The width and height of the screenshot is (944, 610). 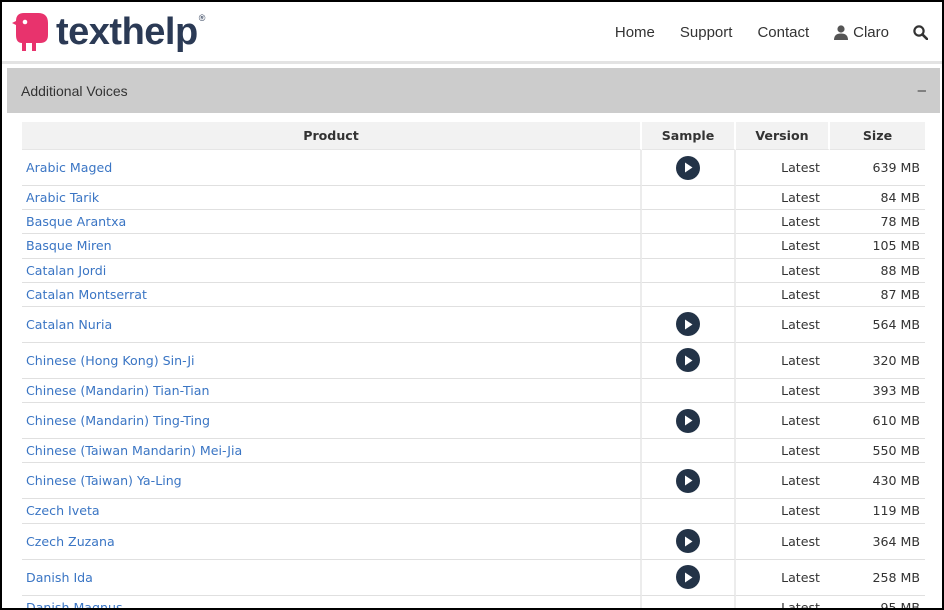 I want to click on product-cell: Czech Iveta, so click(x=332, y=511).